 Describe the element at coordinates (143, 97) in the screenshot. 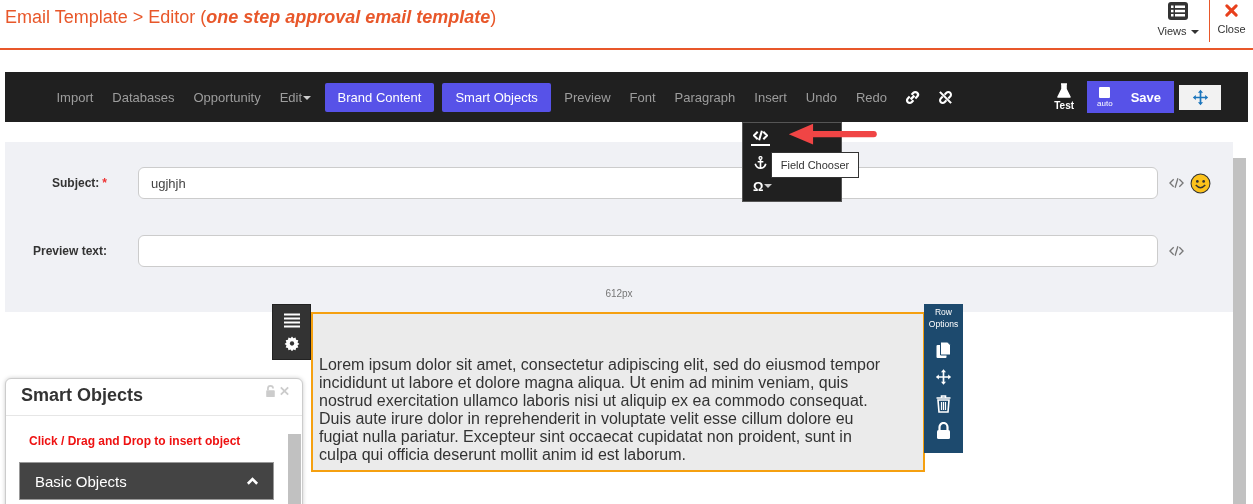

I see `toolbar-link: Databases` at that location.